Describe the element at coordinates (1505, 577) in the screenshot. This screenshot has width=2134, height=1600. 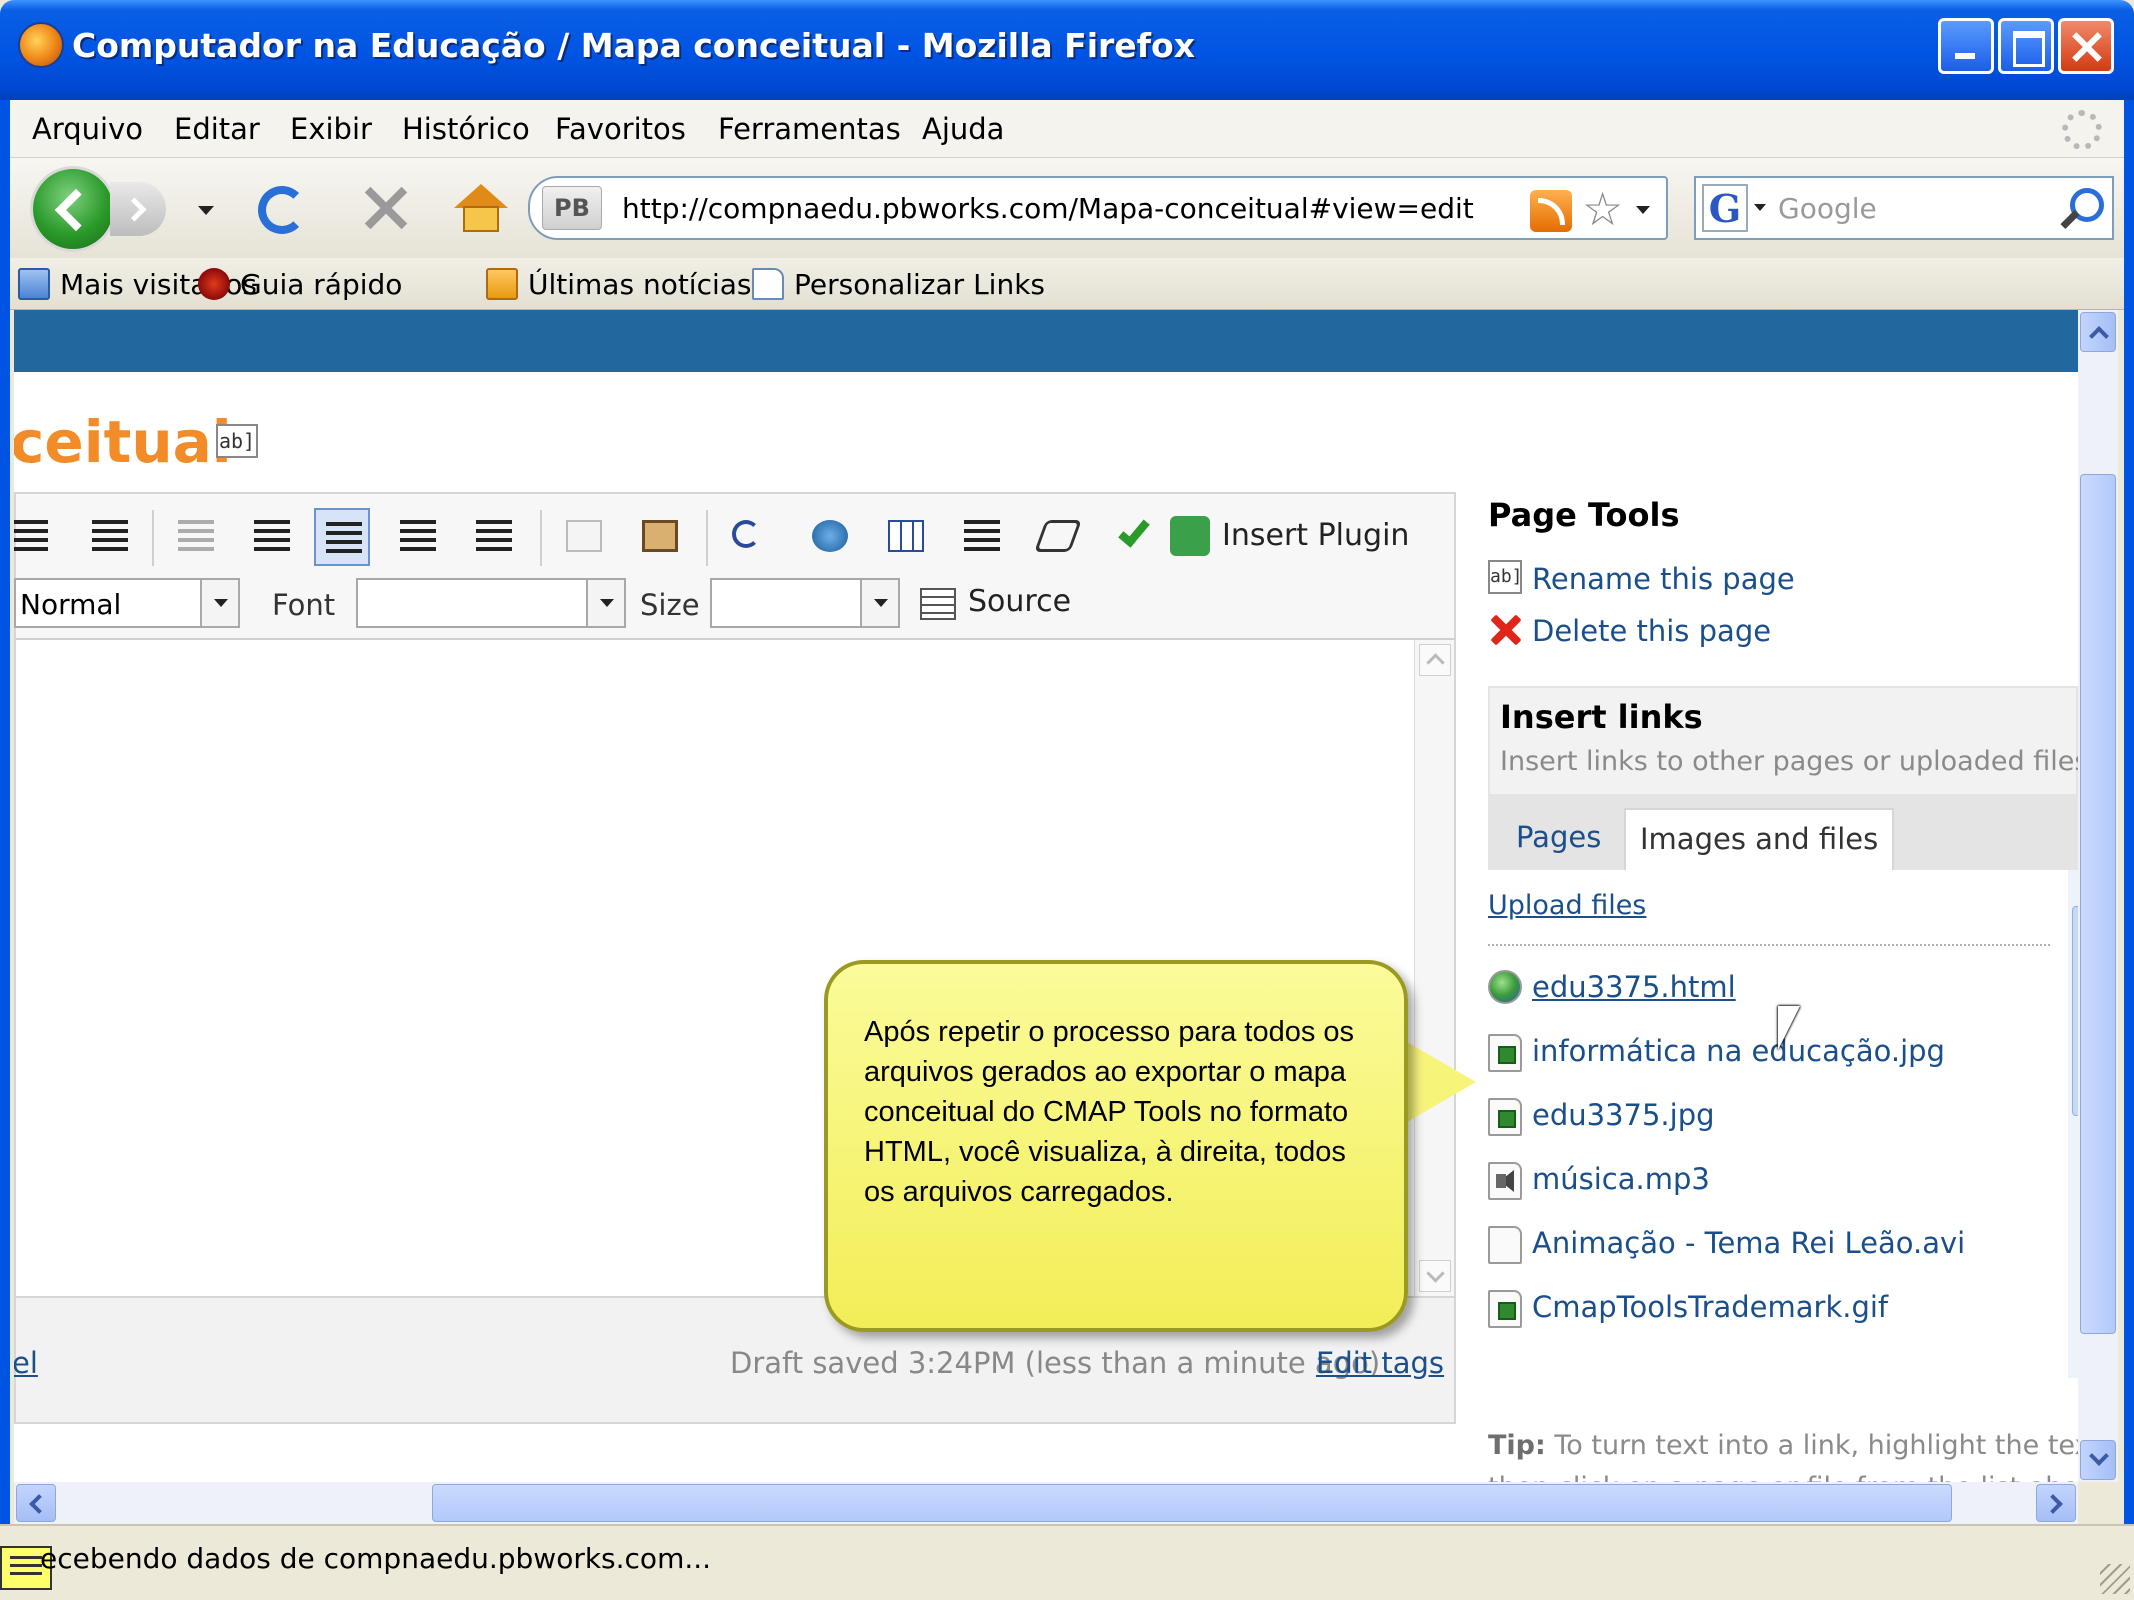
I see `rename-icon: ab]` at that location.